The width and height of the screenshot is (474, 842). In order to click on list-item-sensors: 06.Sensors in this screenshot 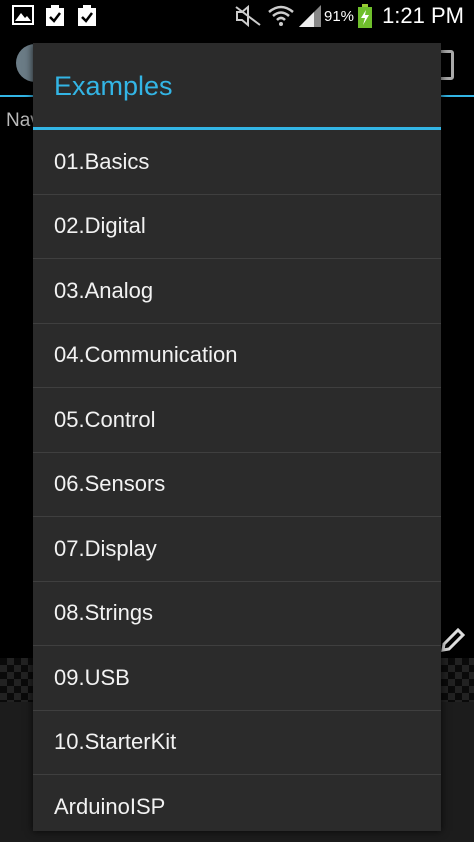, I will do `click(237, 485)`.